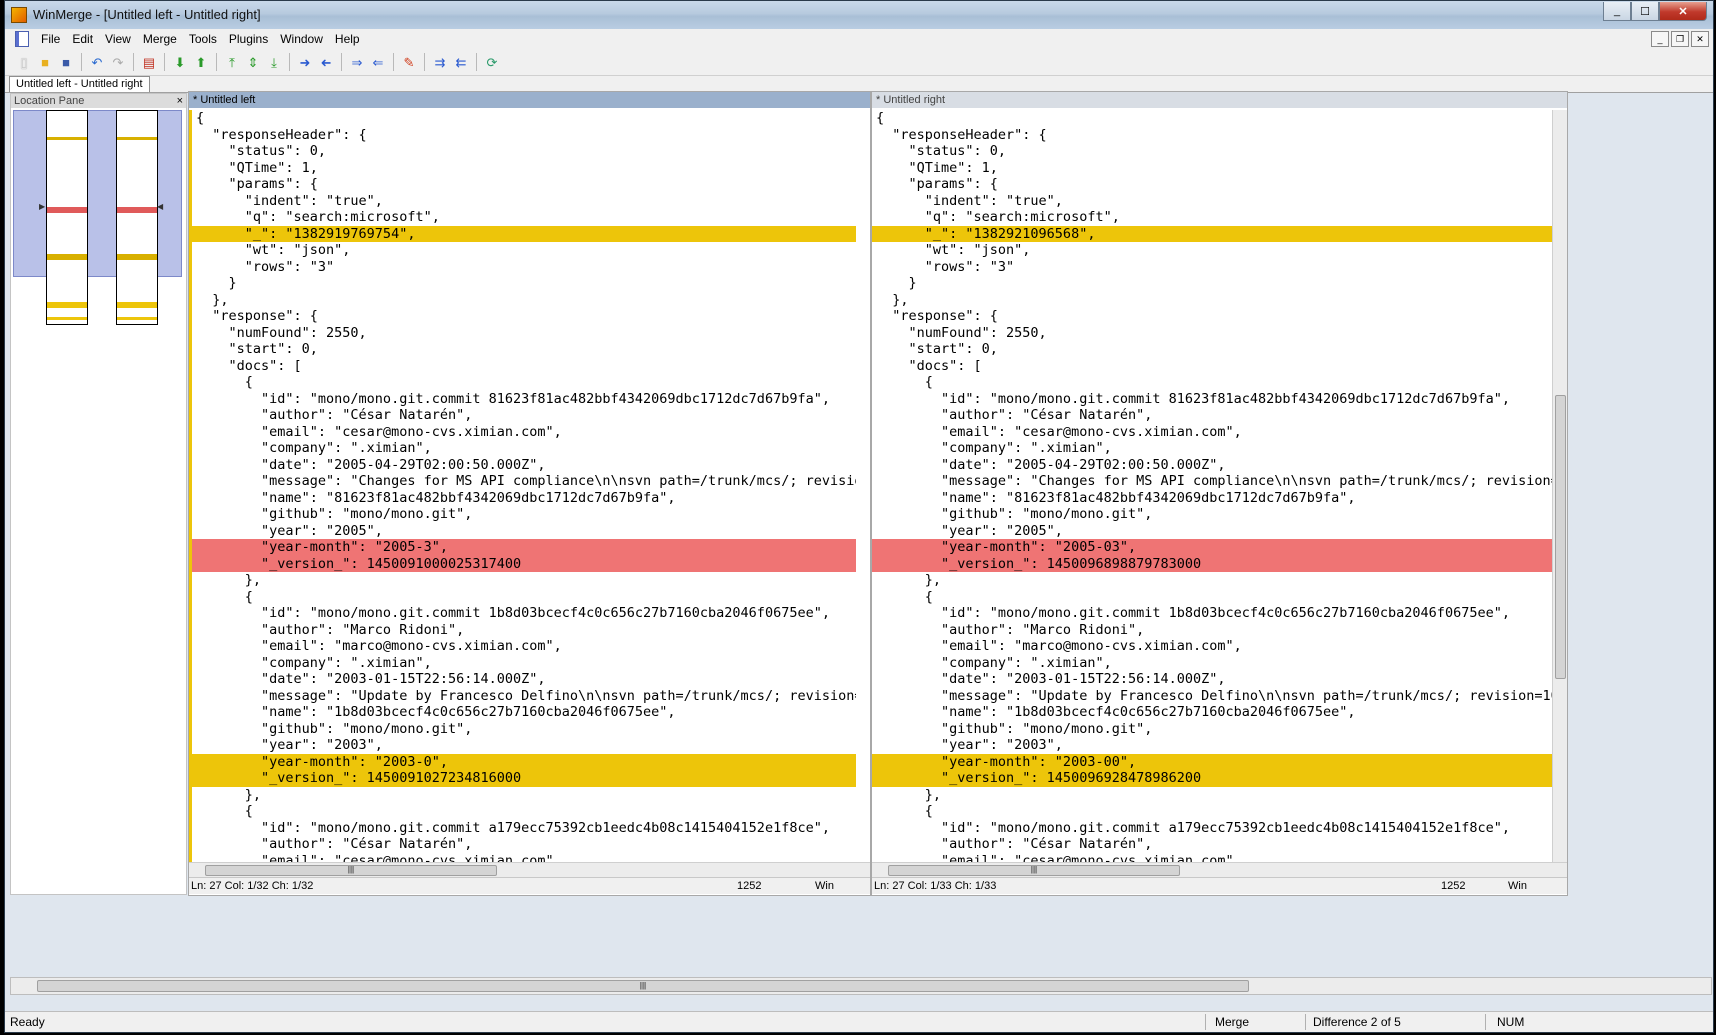 This screenshot has width=1716, height=1035. I want to click on all-right-icon: ⇉, so click(440, 62).